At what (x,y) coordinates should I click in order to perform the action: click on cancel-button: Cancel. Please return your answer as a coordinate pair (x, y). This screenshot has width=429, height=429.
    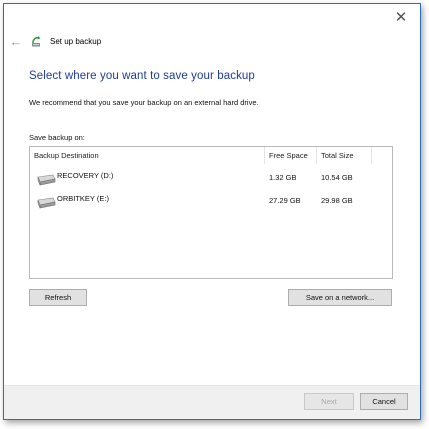
    Looking at the image, I should click on (384, 401).